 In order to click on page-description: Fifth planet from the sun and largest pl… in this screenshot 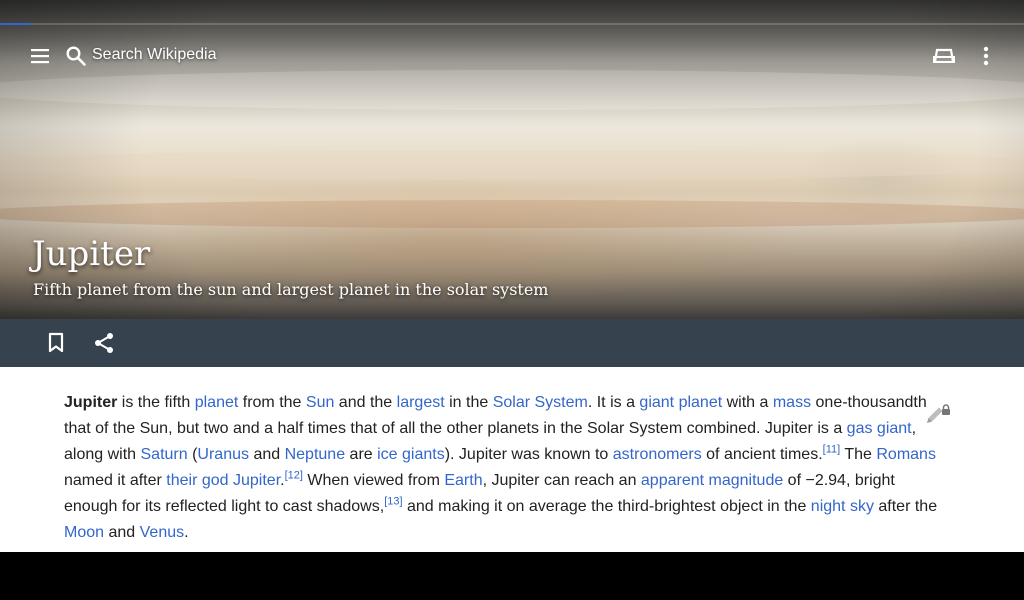, I will do `click(291, 289)`.